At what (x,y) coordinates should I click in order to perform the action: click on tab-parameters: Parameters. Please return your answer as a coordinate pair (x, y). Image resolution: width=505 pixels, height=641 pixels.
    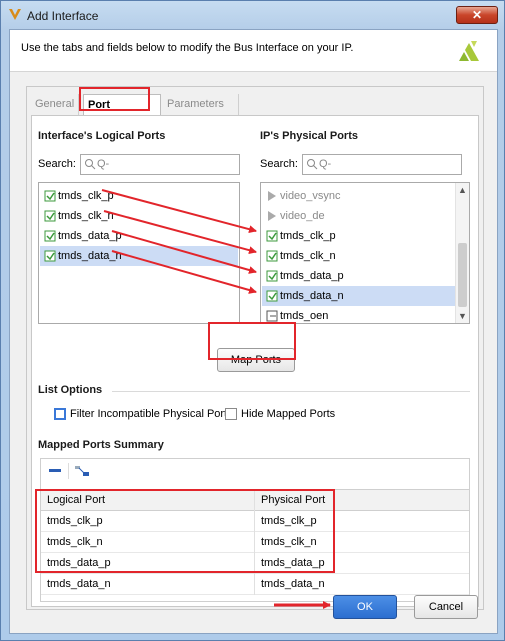
    Looking at the image, I should click on (201, 105).